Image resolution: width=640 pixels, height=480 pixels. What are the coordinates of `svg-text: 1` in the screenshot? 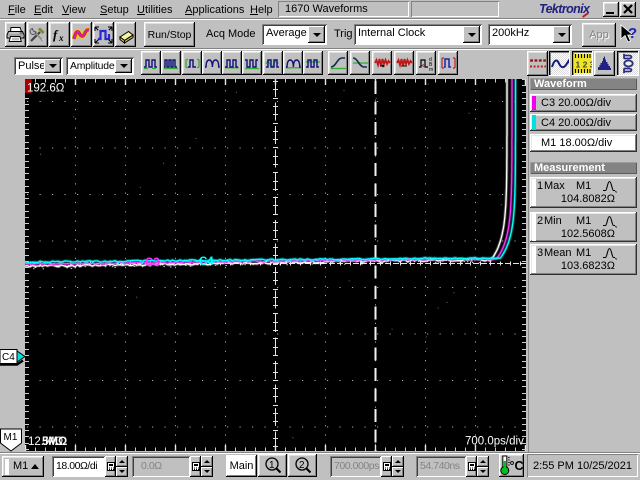 It's located at (272, 465).